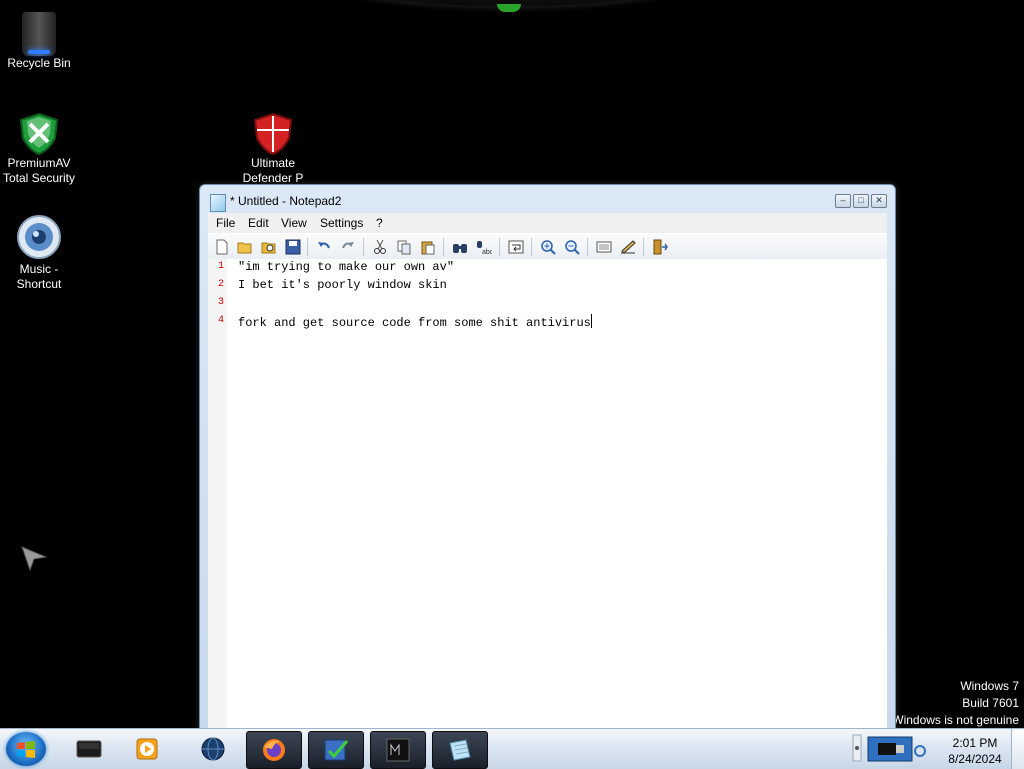 The width and height of the screenshot is (1024, 769). I want to click on desktop-icon-recycle-bin: Recycle Bin, so click(39, 38).